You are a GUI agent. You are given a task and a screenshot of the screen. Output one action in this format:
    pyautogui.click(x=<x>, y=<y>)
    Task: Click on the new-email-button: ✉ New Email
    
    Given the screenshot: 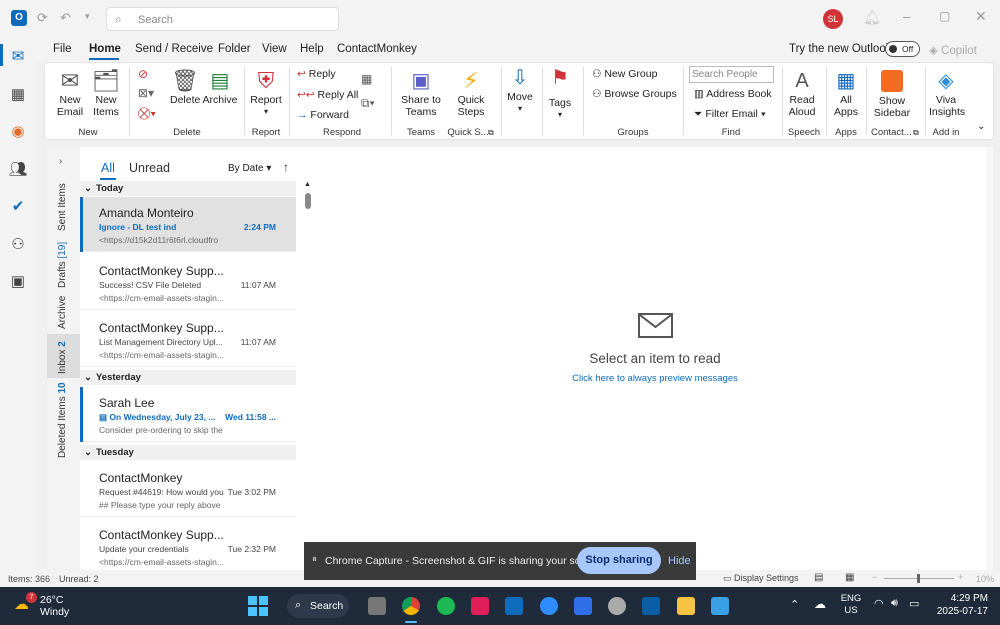 What is the action you would take?
    pyautogui.click(x=70, y=93)
    